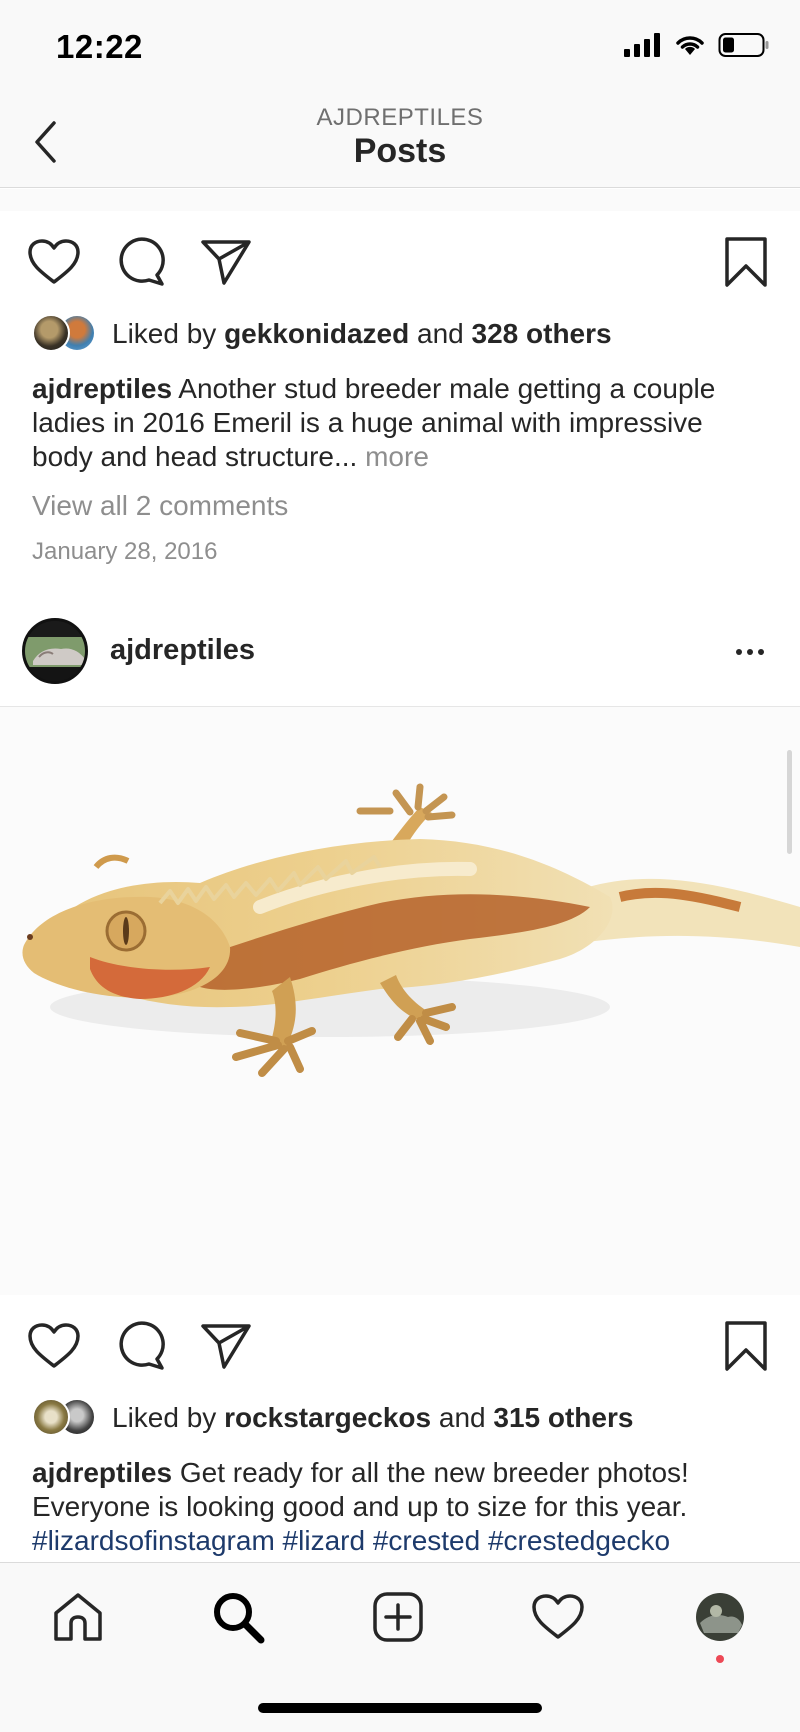 The image size is (800, 1732). I want to click on post1-liked-by: Liked by gekkonidazed and 328 others, so click(322, 334).